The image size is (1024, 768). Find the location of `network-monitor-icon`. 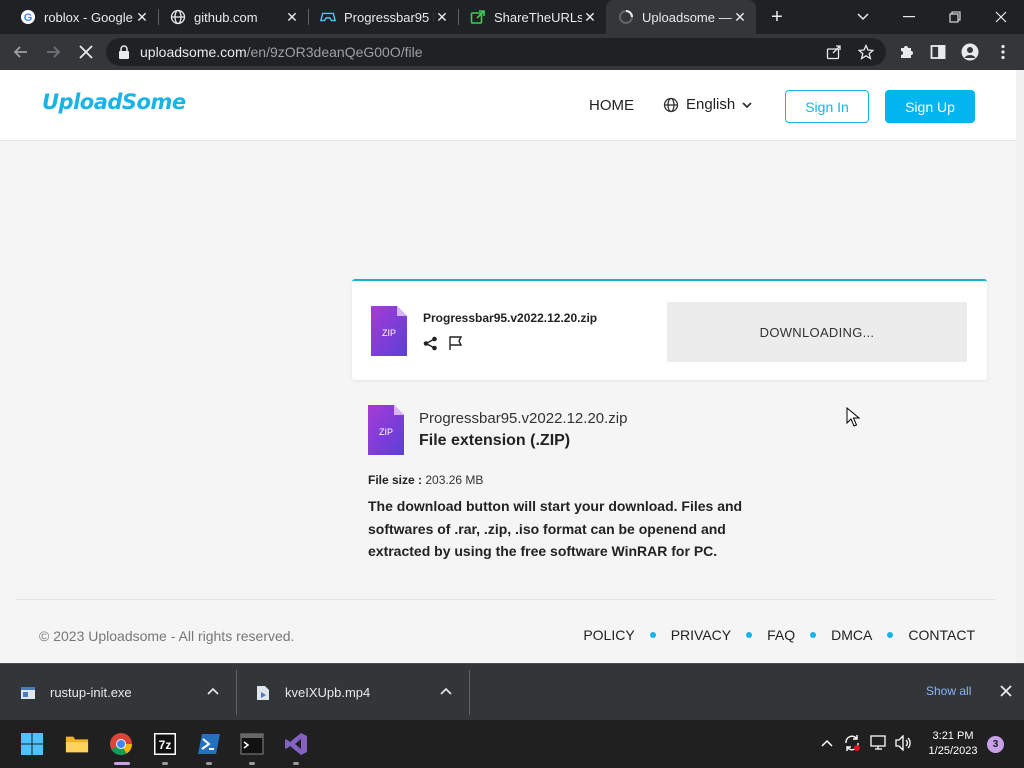

network-monitor-icon is located at coordinates (879, 743).